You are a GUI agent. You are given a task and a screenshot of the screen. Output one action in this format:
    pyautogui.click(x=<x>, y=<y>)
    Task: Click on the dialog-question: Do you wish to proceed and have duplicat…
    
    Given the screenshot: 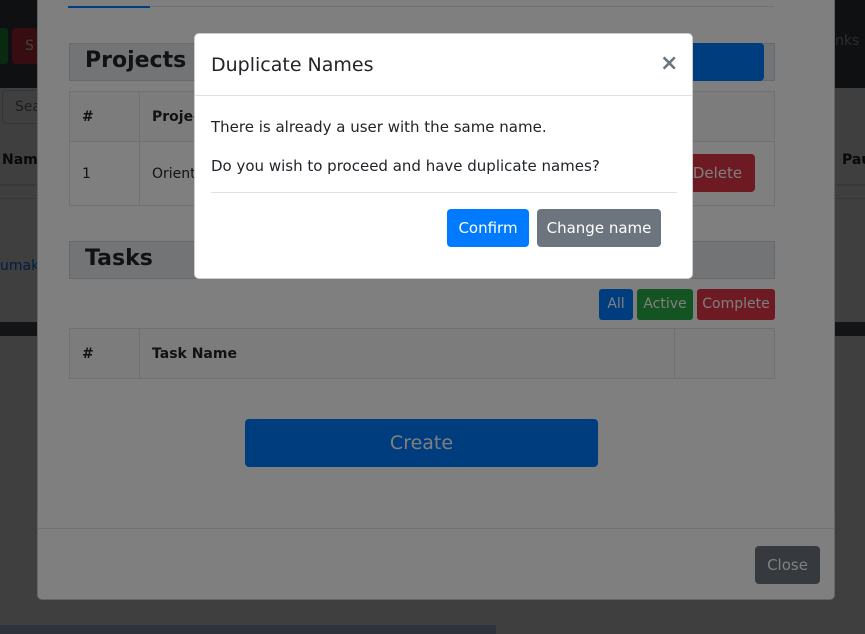 What is the action you would take?
    pyautogui.click(x=405, y=166)
    